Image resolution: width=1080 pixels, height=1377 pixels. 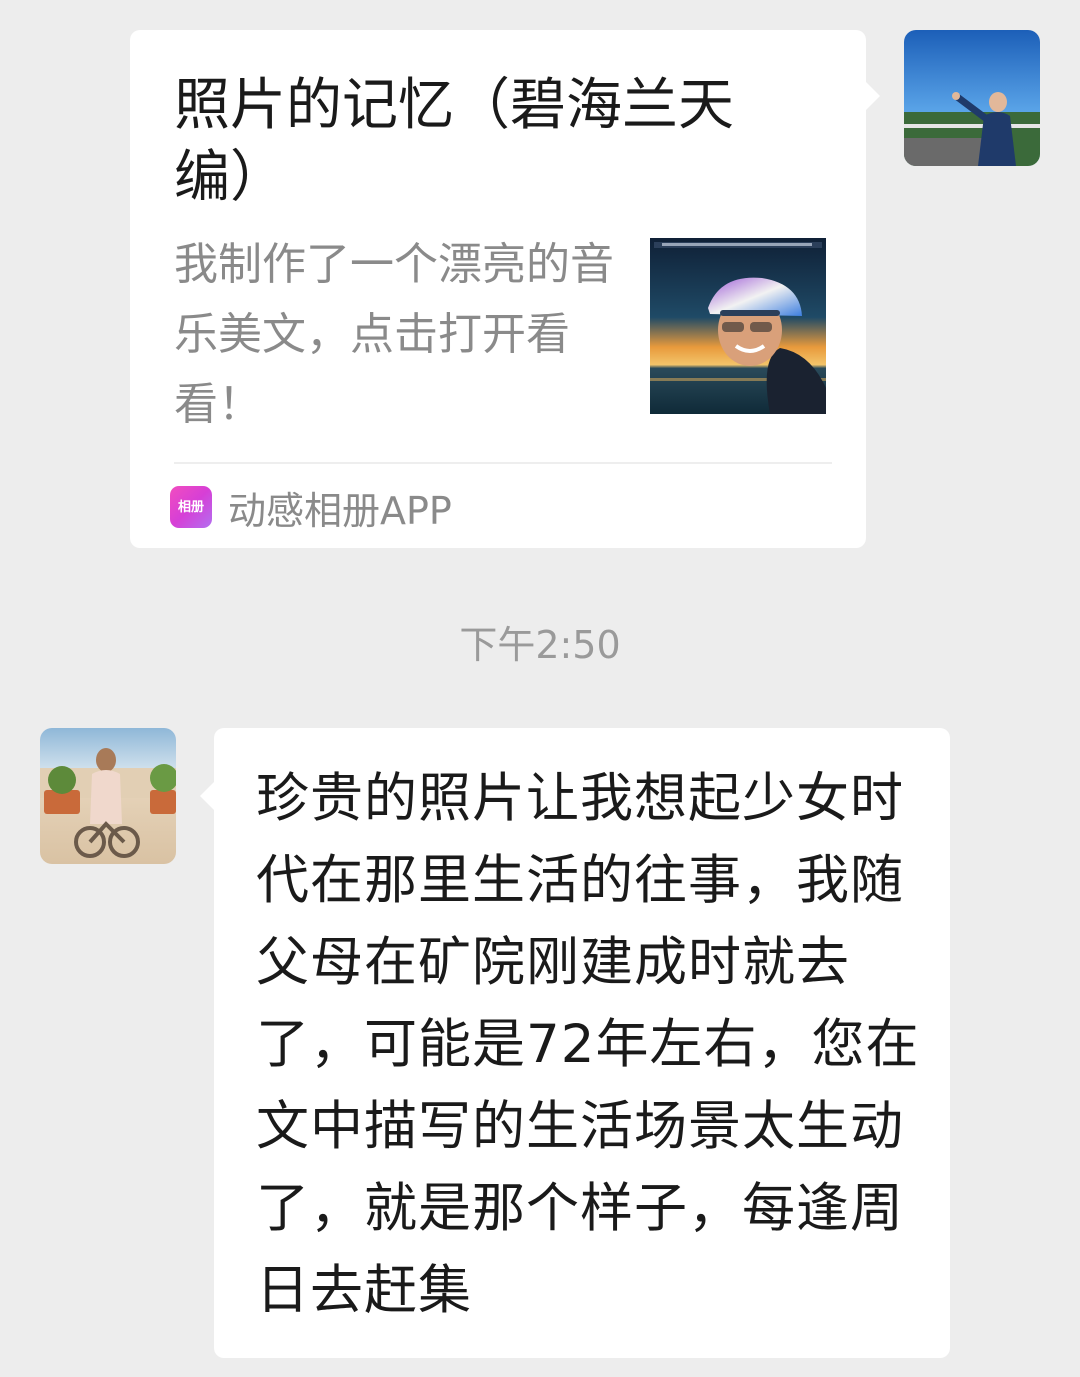 I want to click on card-divider, so click(x=503, y=463).